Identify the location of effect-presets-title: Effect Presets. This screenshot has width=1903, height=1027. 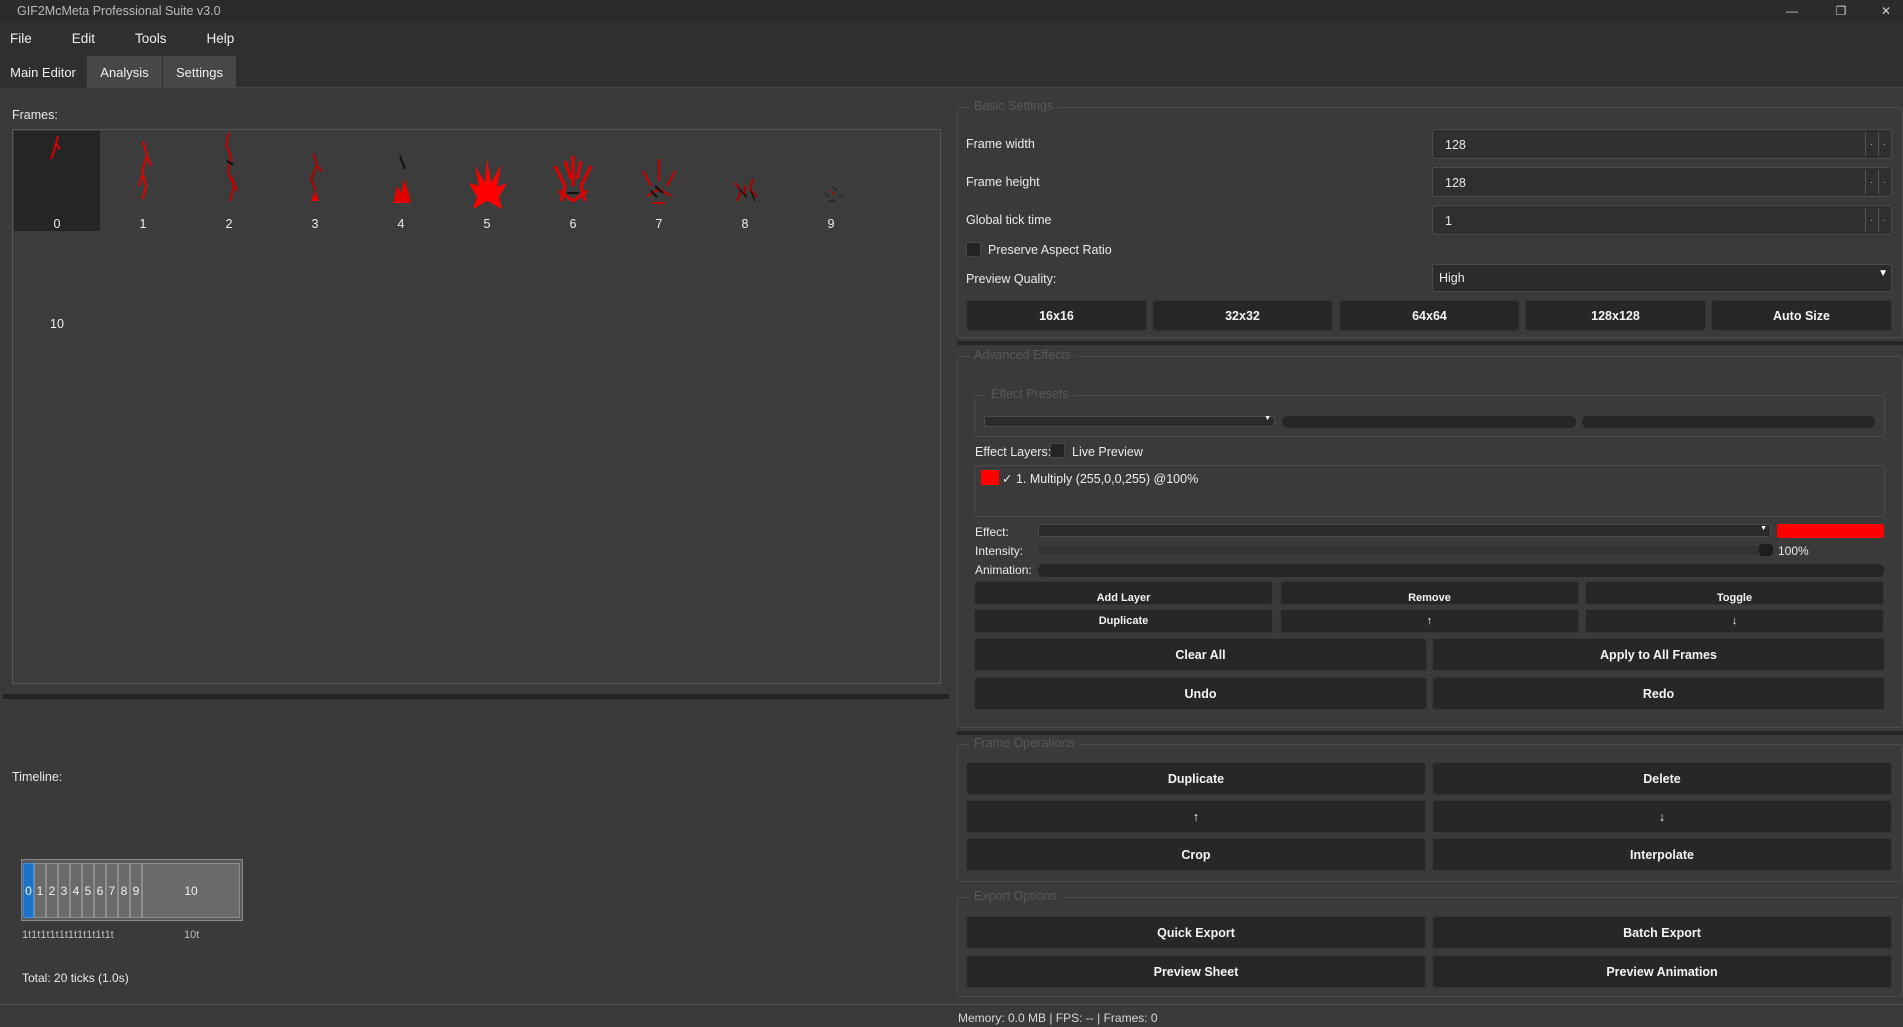
(1030, 394).